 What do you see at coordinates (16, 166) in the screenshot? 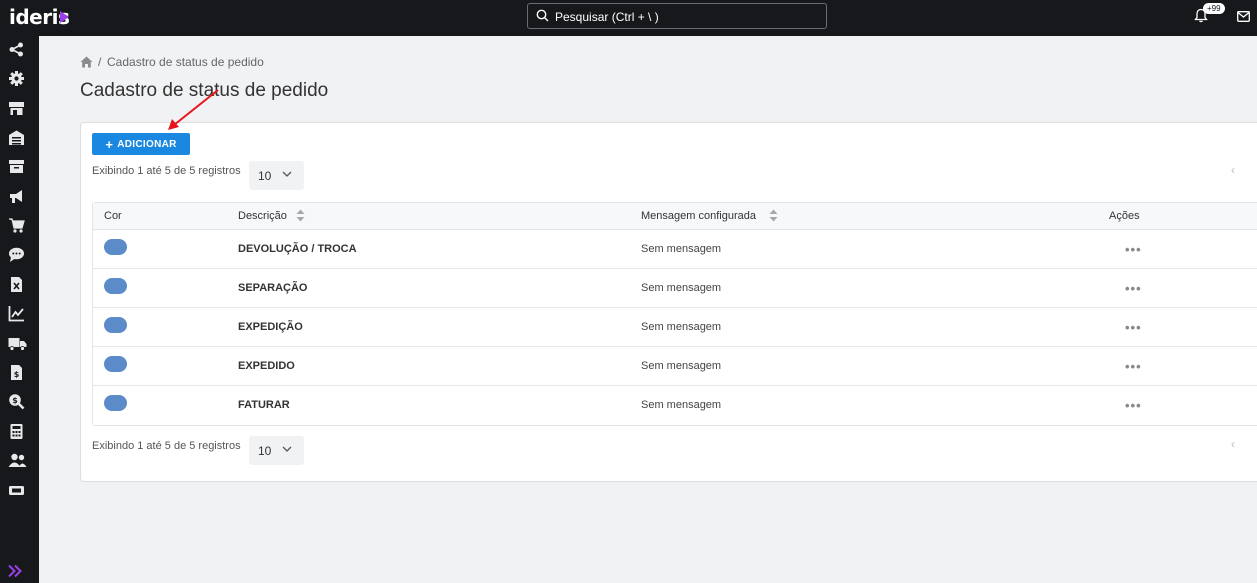
I see `archive-icon` at bounding box center [16, 166].